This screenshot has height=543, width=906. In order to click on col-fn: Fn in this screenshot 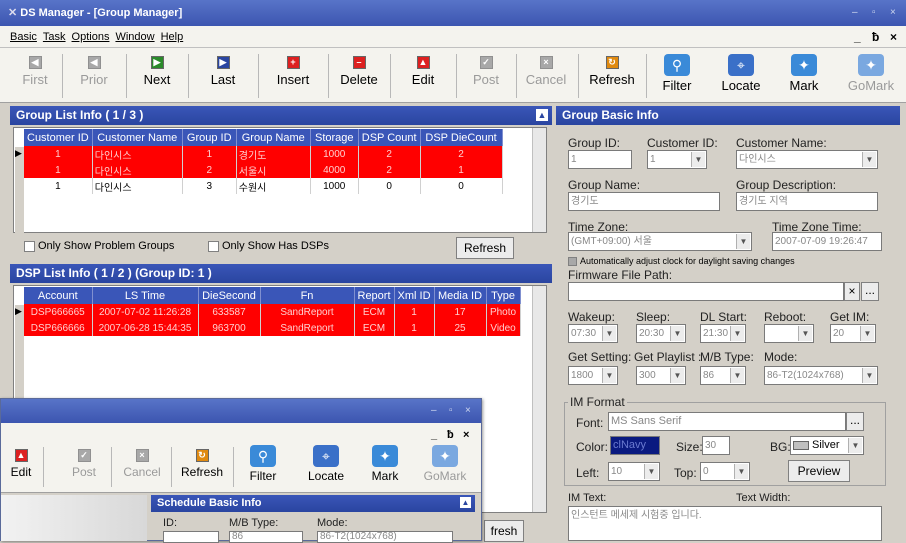, I will do `click(307, 295)`.